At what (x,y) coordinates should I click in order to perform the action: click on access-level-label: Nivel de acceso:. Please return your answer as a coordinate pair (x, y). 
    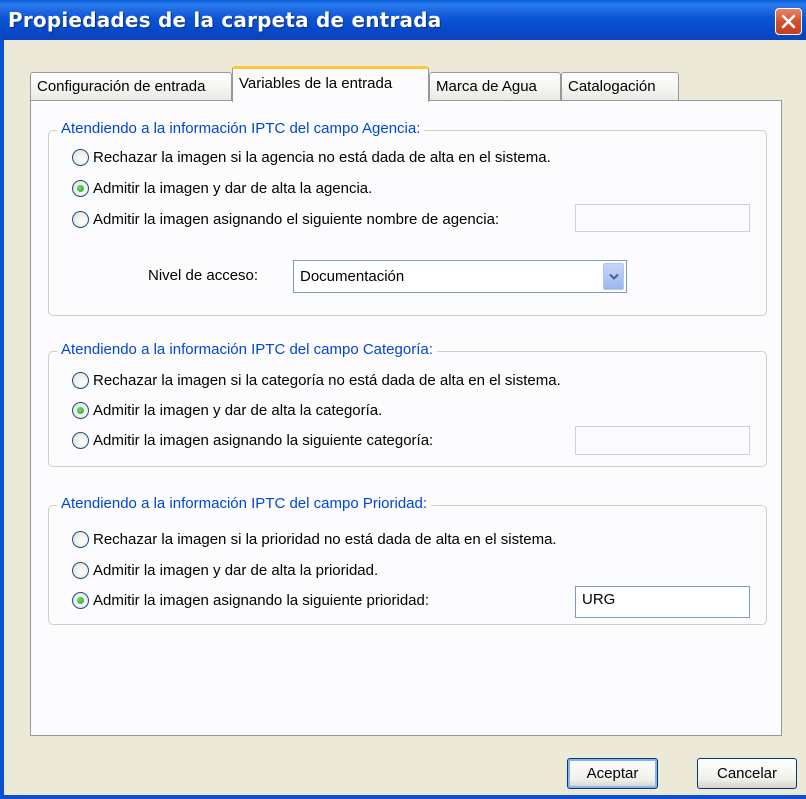
    Looking at the image, I should click on (203, 275).